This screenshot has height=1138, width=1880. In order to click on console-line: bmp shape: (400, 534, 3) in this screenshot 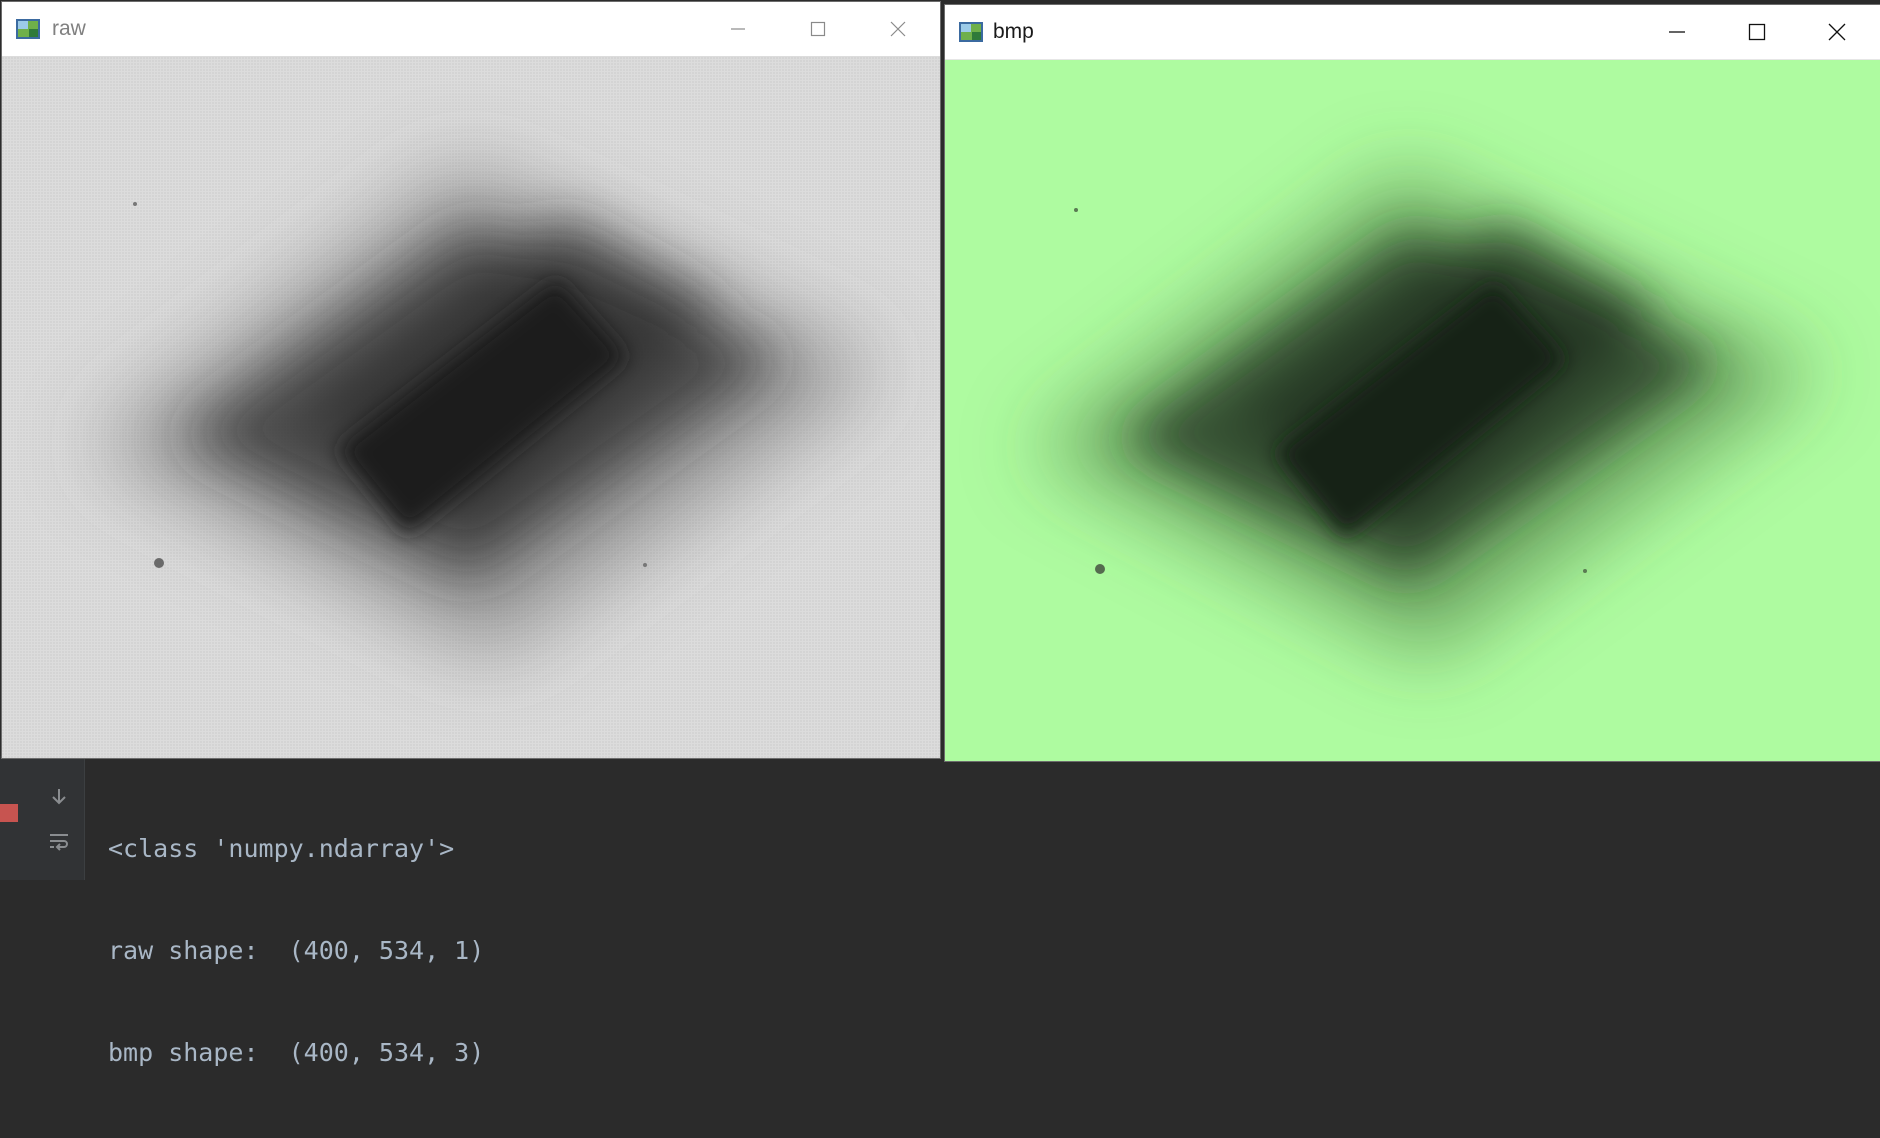, I will do `click(296, 1052)`.